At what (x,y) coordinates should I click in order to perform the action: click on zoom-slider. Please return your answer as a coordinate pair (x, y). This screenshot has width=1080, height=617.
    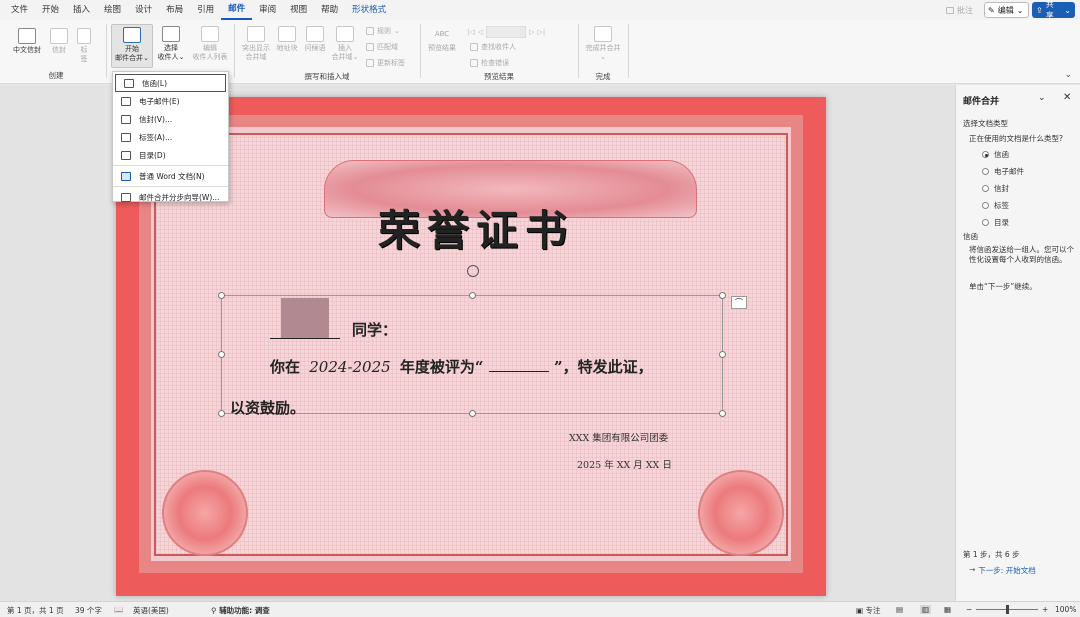
    Looking at the image, I should click on (1007, 609).